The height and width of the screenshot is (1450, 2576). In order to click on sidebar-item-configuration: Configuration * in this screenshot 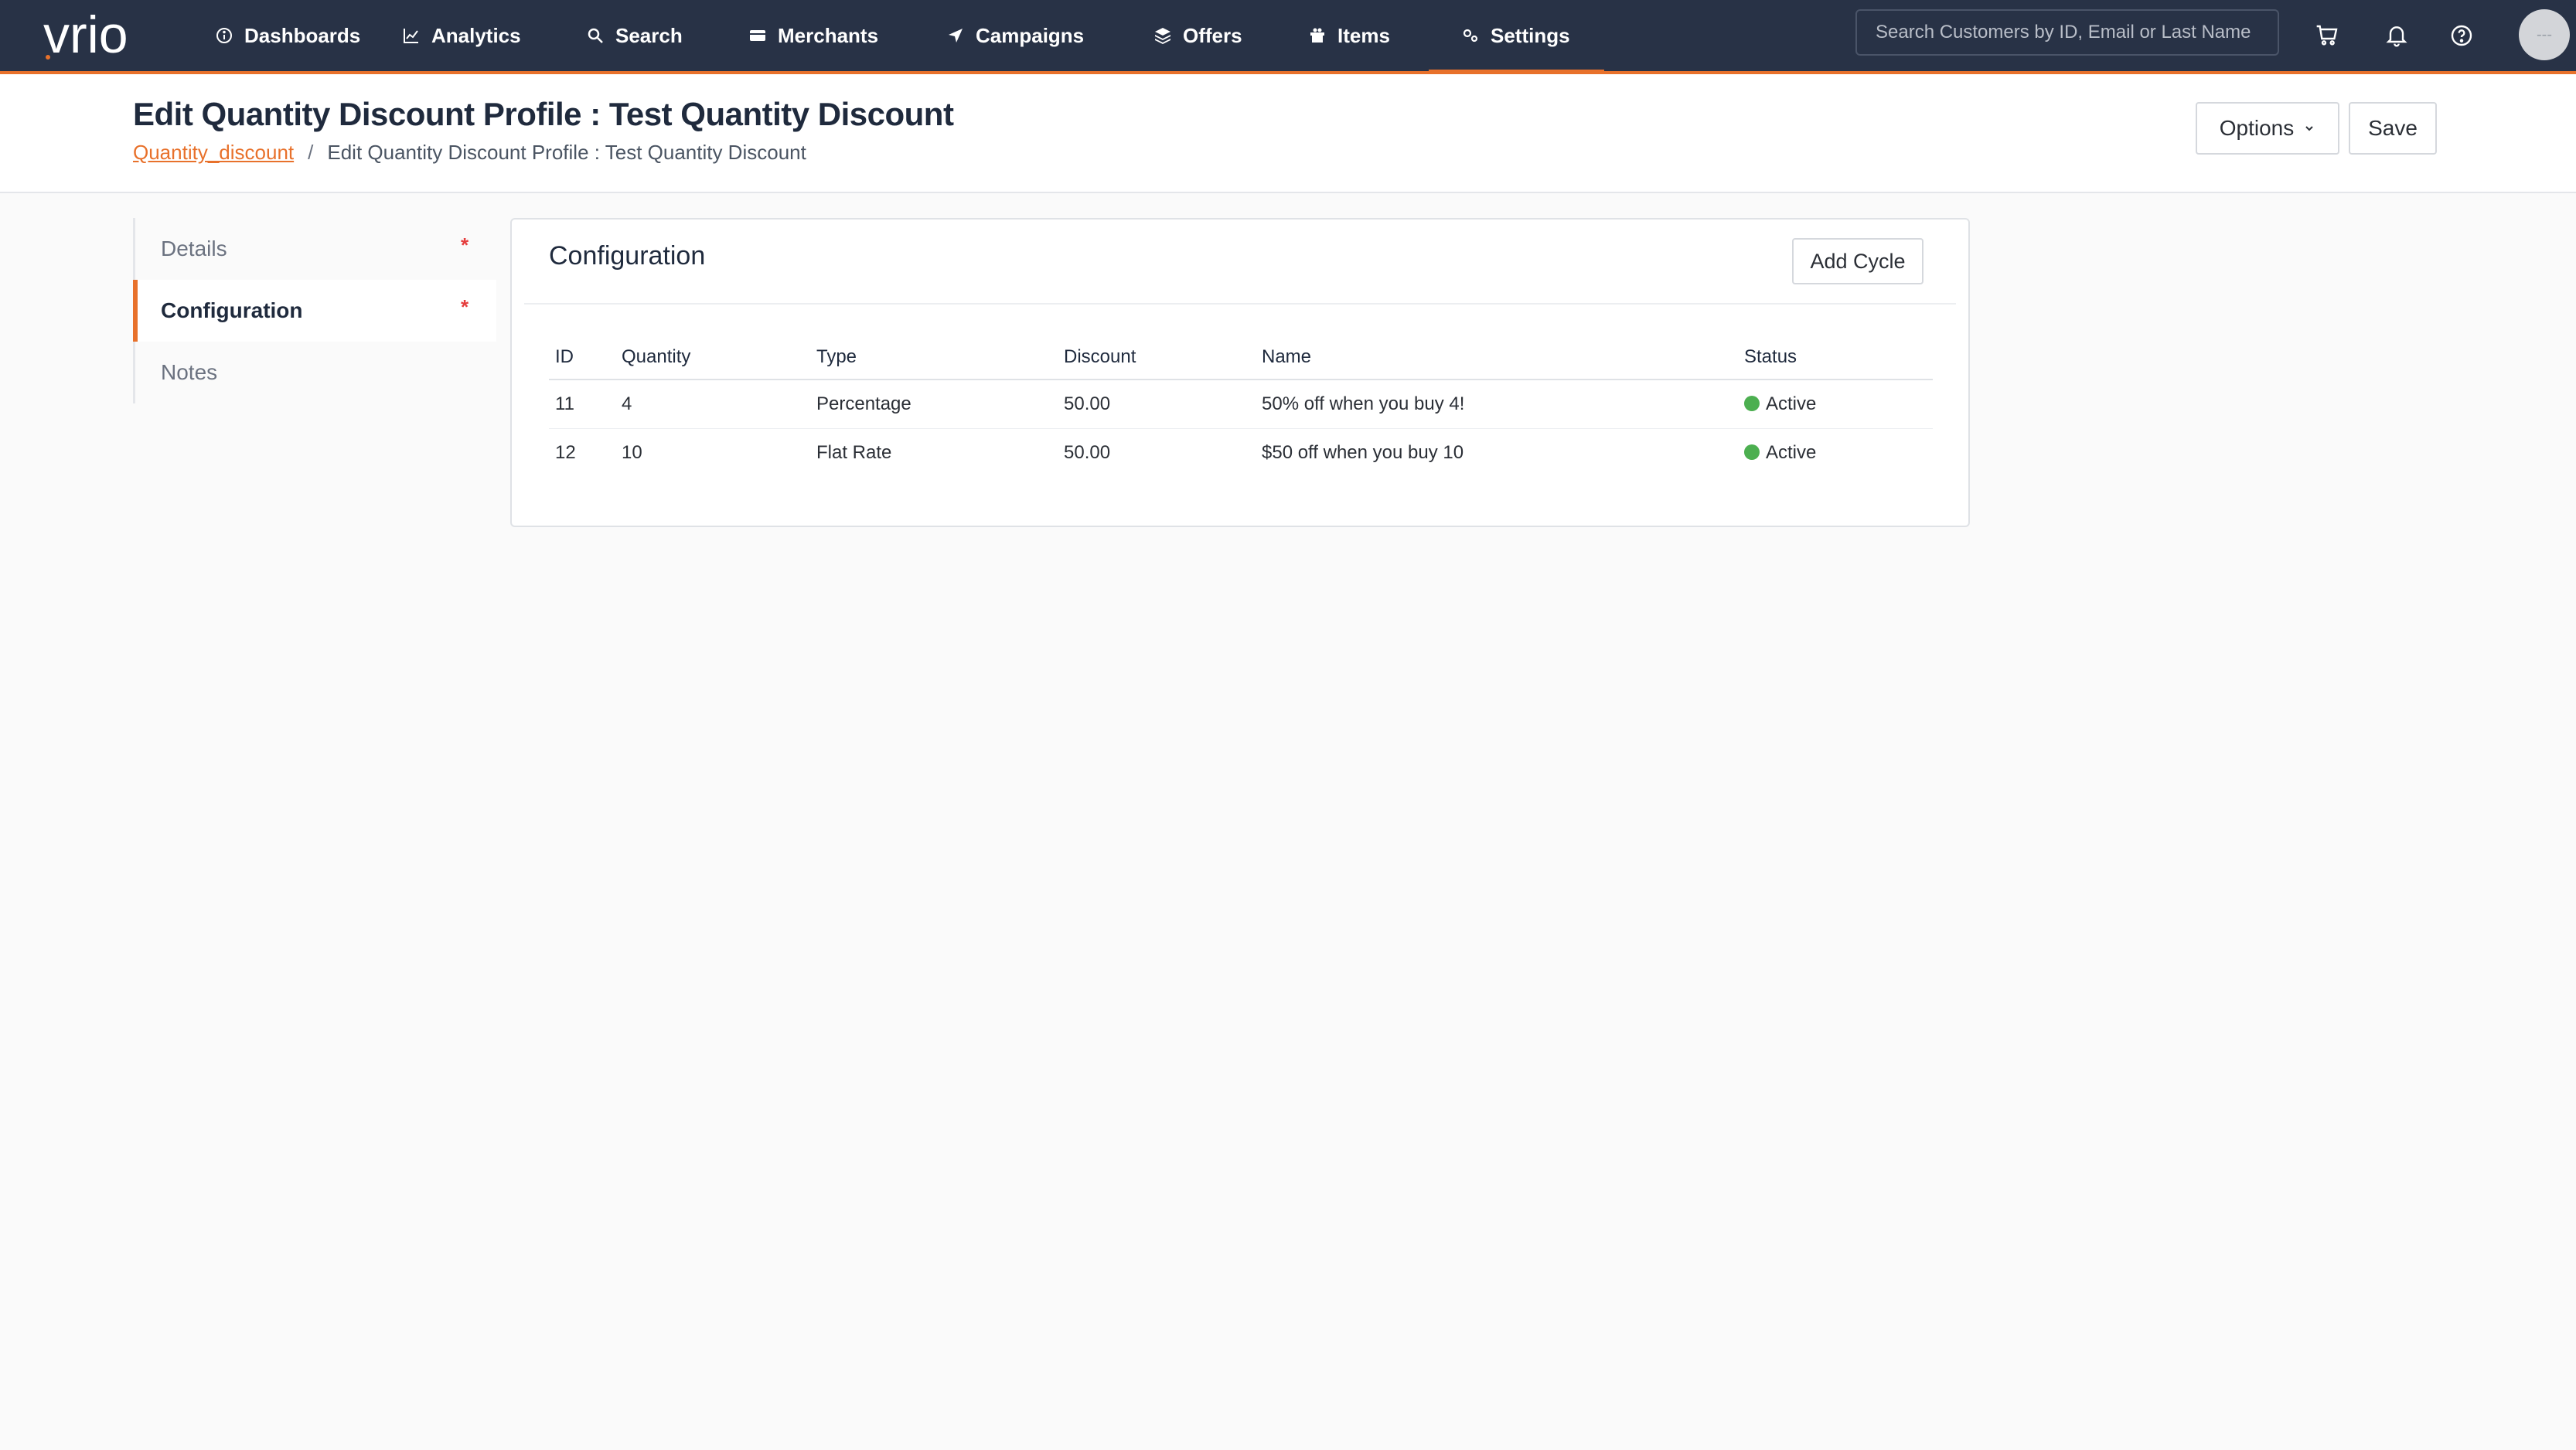, I will do `click(314, 311)`.